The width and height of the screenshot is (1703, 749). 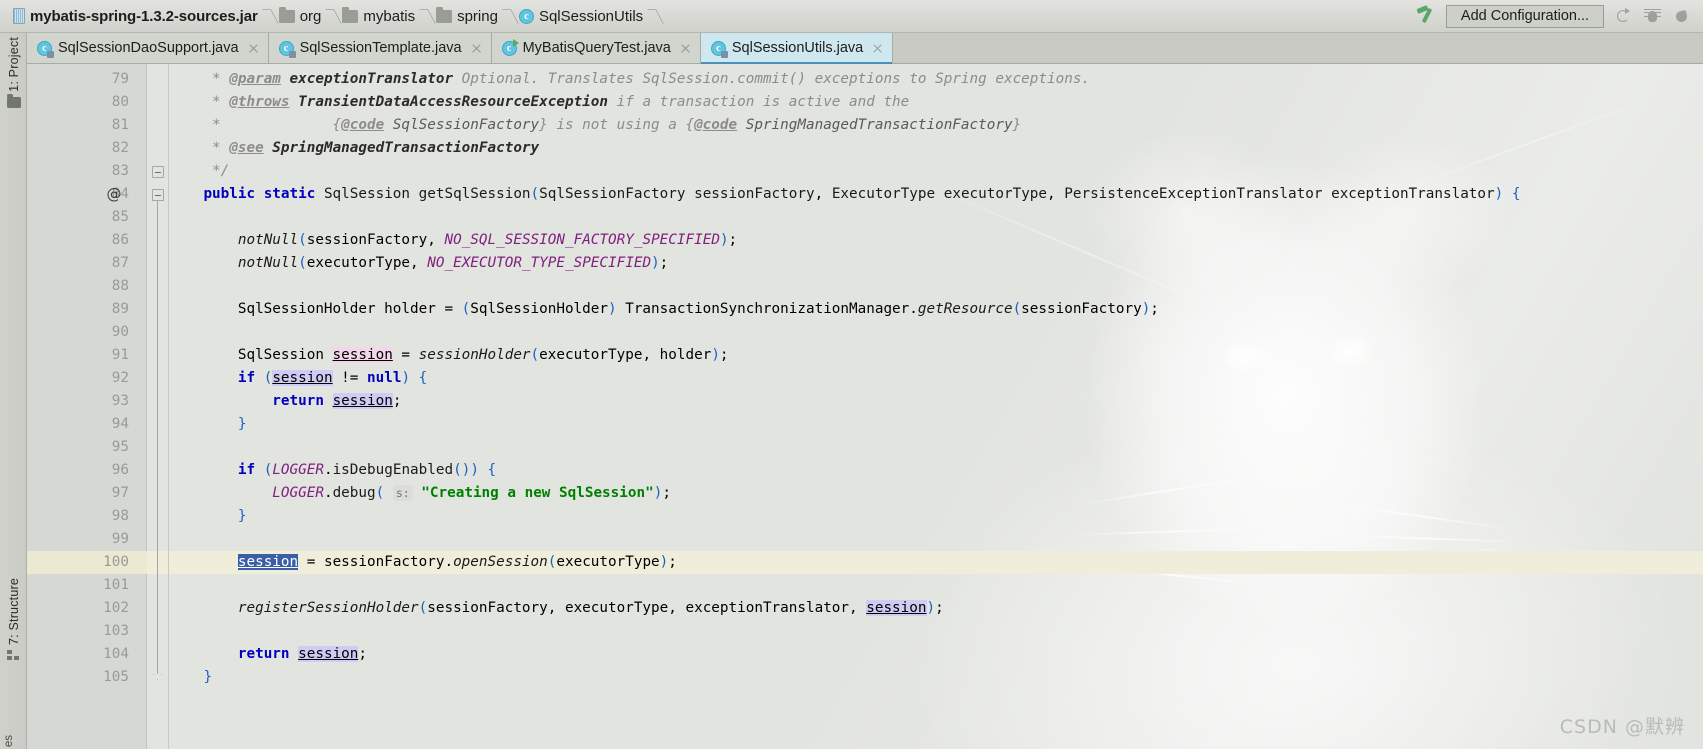 I want to click on line-number: 91, so click(x=120, y=355).